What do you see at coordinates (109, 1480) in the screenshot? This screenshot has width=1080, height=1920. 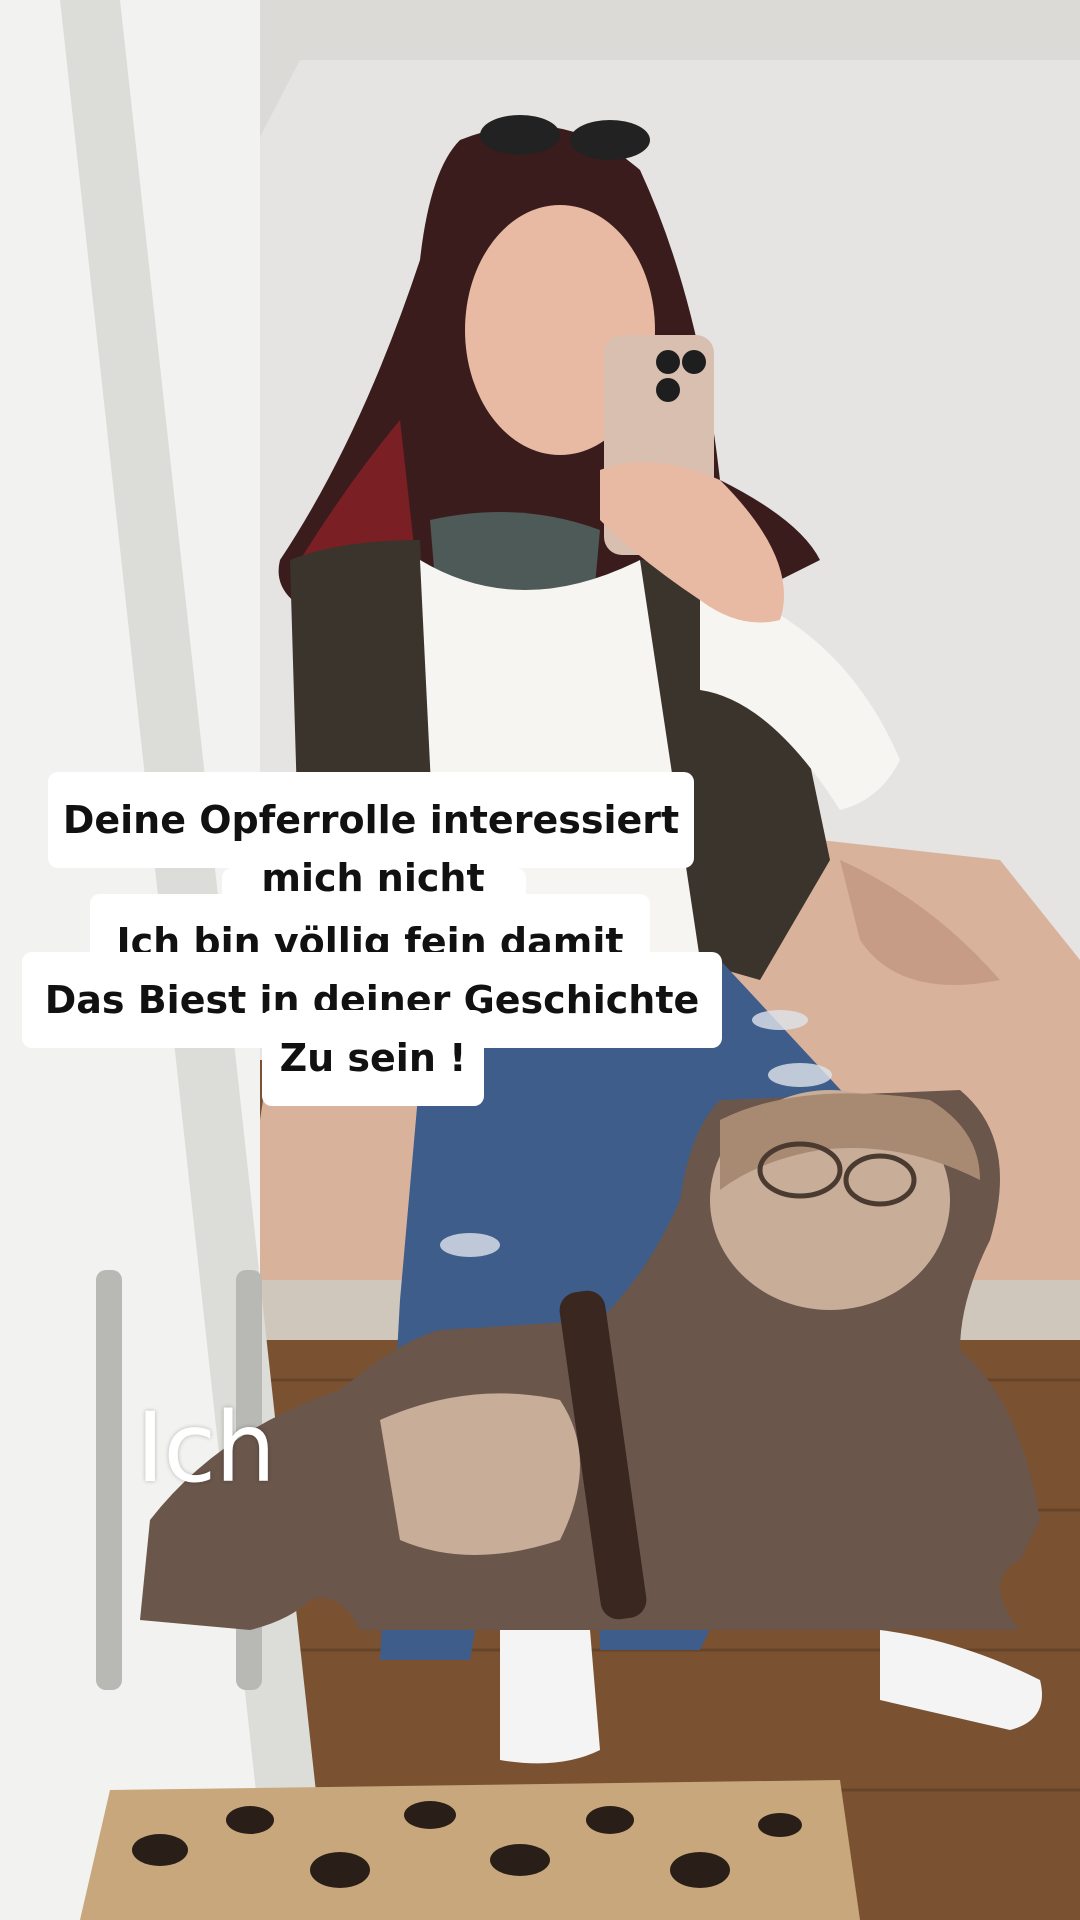 I see `door-handle-left` at bounding box center [109, 1480].